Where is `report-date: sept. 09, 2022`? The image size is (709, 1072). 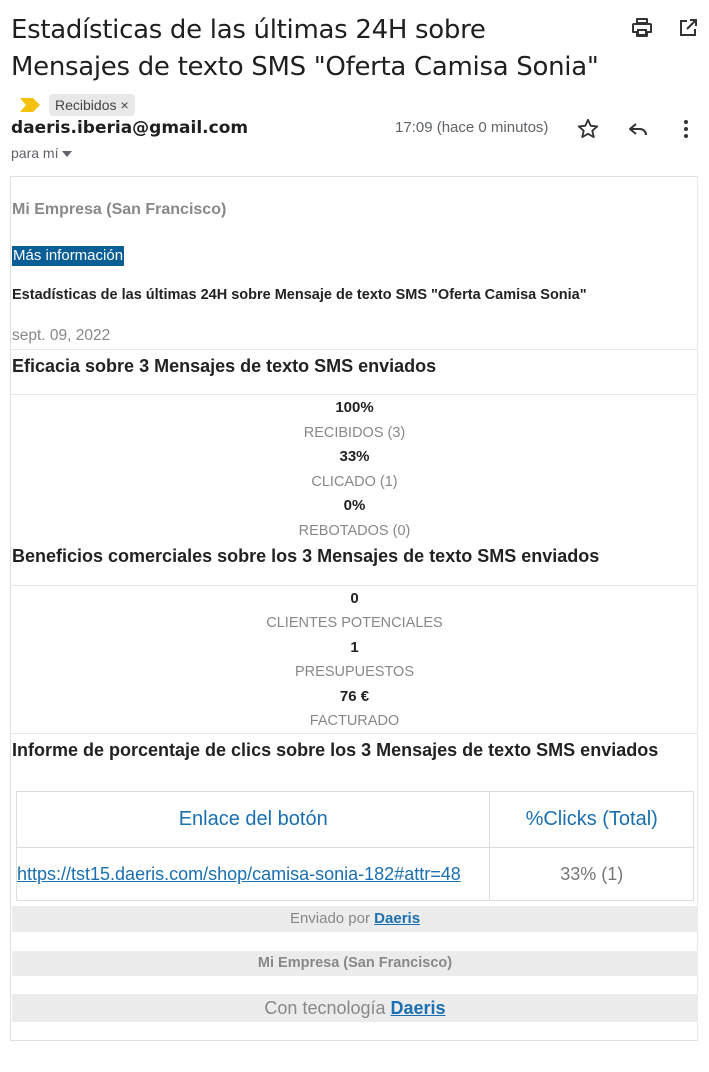 report-date: sept. 09, 2022 is located at coordinates (61, 335).